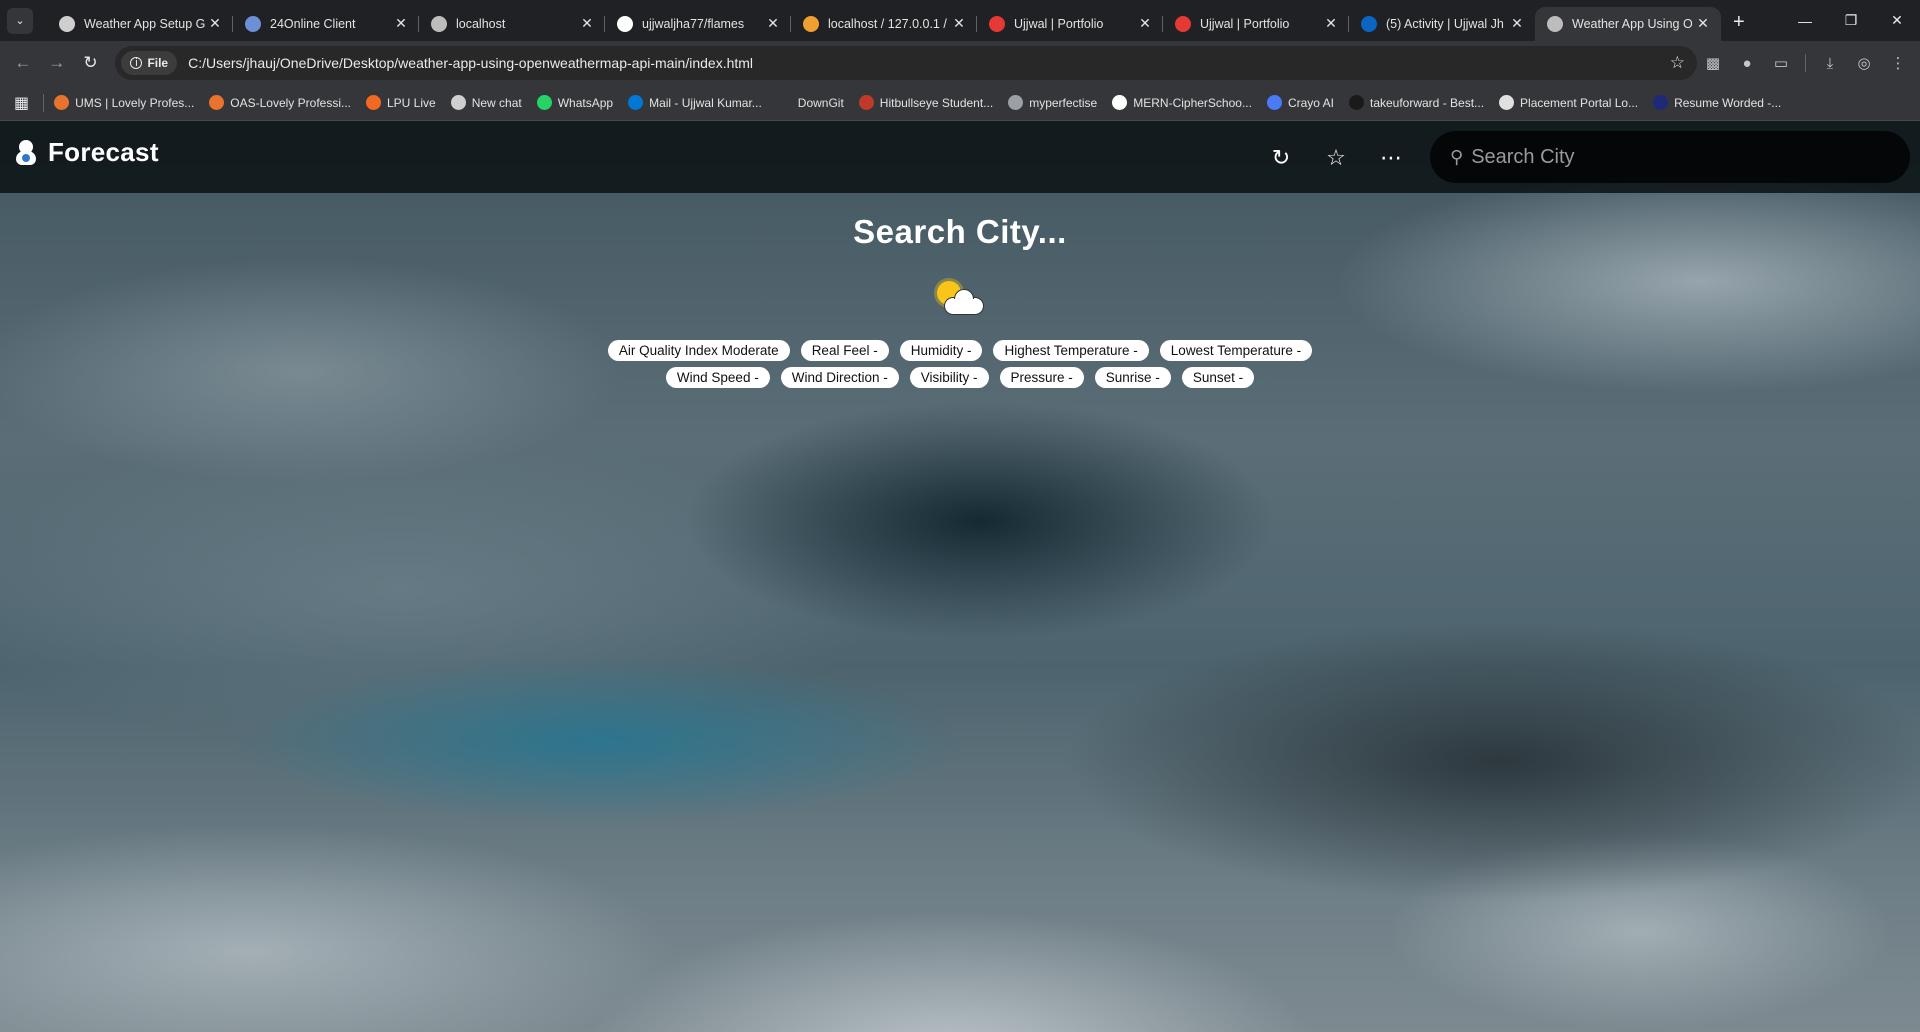 Image resolution: width=1920 pixels, height=1032 pixels. Describe the element at coordinates (820, 102) in the screenshot. I see `bookmark-label: DownGit` at that location.